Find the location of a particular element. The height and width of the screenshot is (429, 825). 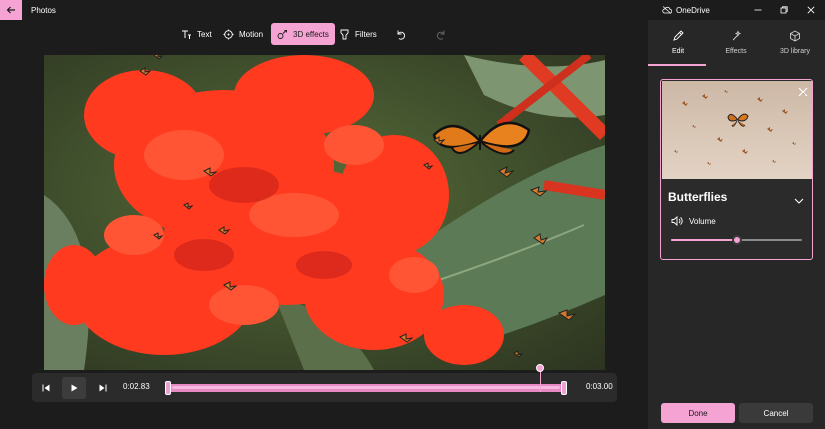

maximize-button is located at coordinates (783, 10).